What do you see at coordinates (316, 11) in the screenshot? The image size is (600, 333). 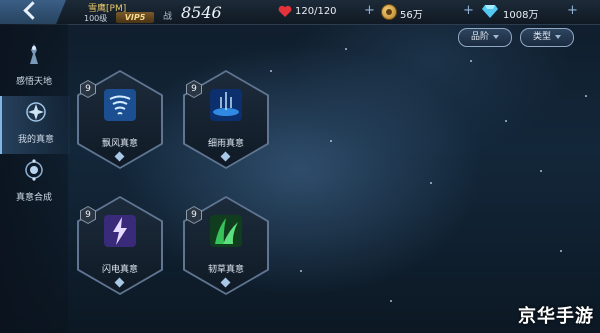 I see `stamina-value: 120/120` at bounding box center [316, 11].